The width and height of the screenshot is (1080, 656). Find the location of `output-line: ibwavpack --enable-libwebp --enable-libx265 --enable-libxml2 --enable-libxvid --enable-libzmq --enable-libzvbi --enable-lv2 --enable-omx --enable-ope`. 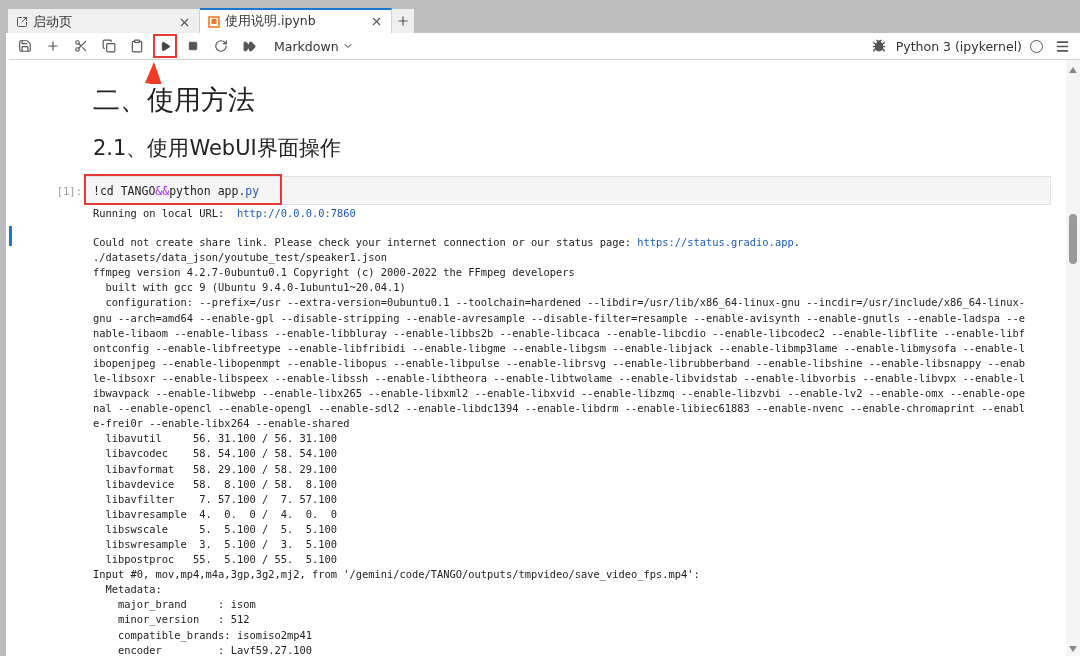

output-line: ibwavpack --enable-libwebp --enable-libx265 --enable-libxml2 --enable-libxvid --enable-libzmq --enable-libzvbi --enable-lv2 --enable-omx --enable-ope is located at coordinates (559, 394).